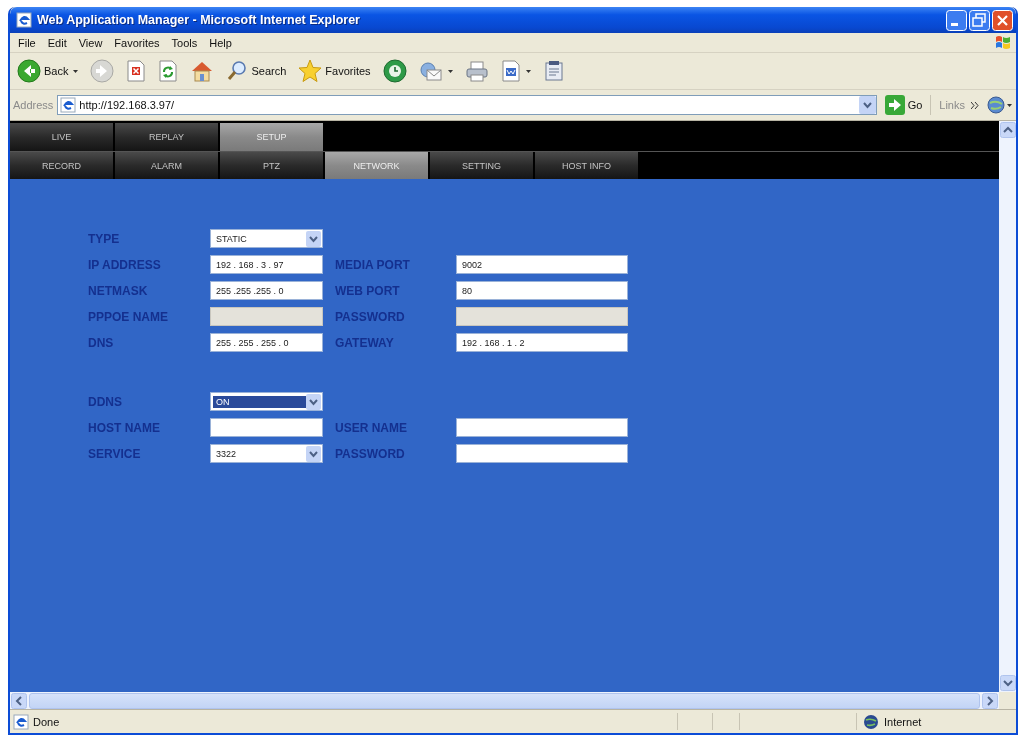 The width and height of the screenshot is (1026, 740). What do you see at coordinates (266, 264) in the screenshot?
I see `text-field: 192 . 168 . 3 . 97` at bounding box center [266, 264].